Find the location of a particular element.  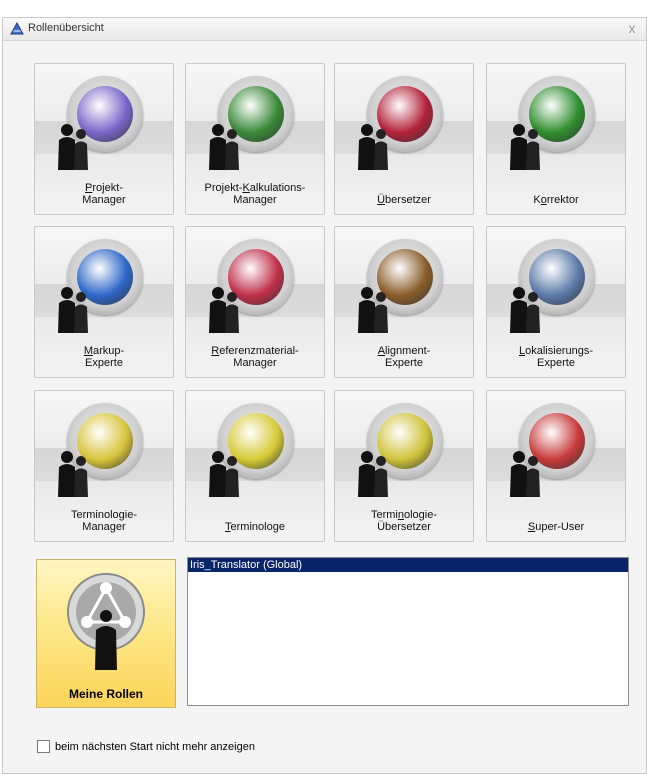

role-label-line: Projekt- is located at coordinates (104, 188).